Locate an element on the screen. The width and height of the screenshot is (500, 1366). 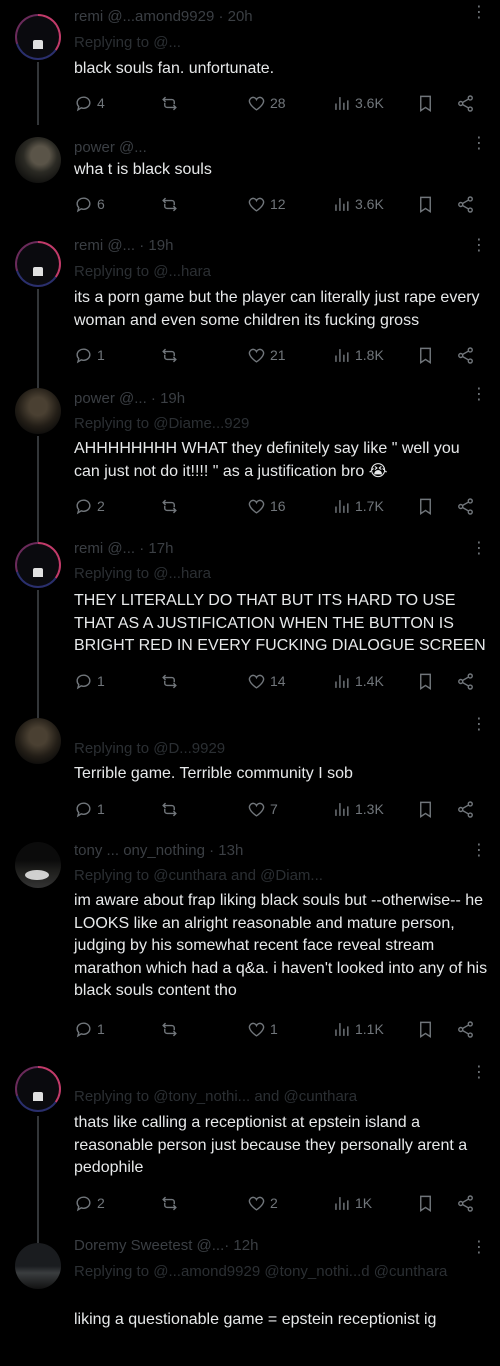
views-button: 1.4K is located at coordinates (358, 681).